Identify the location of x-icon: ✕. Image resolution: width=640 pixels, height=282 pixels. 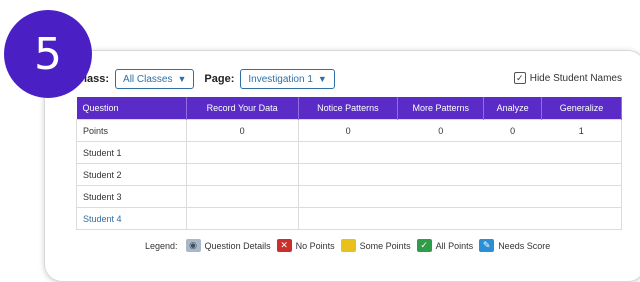
(284, 245).